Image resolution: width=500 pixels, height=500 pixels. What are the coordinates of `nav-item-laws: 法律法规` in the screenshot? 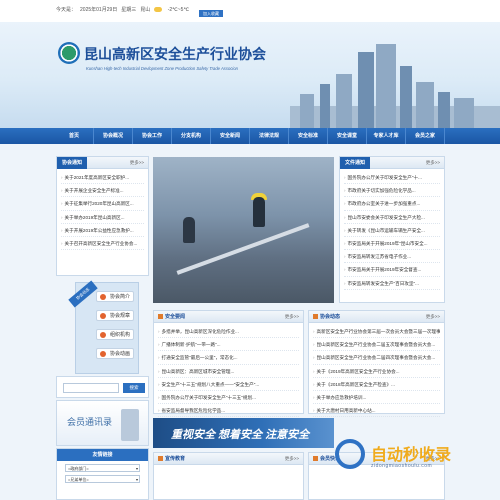 It's located at (269, 136).